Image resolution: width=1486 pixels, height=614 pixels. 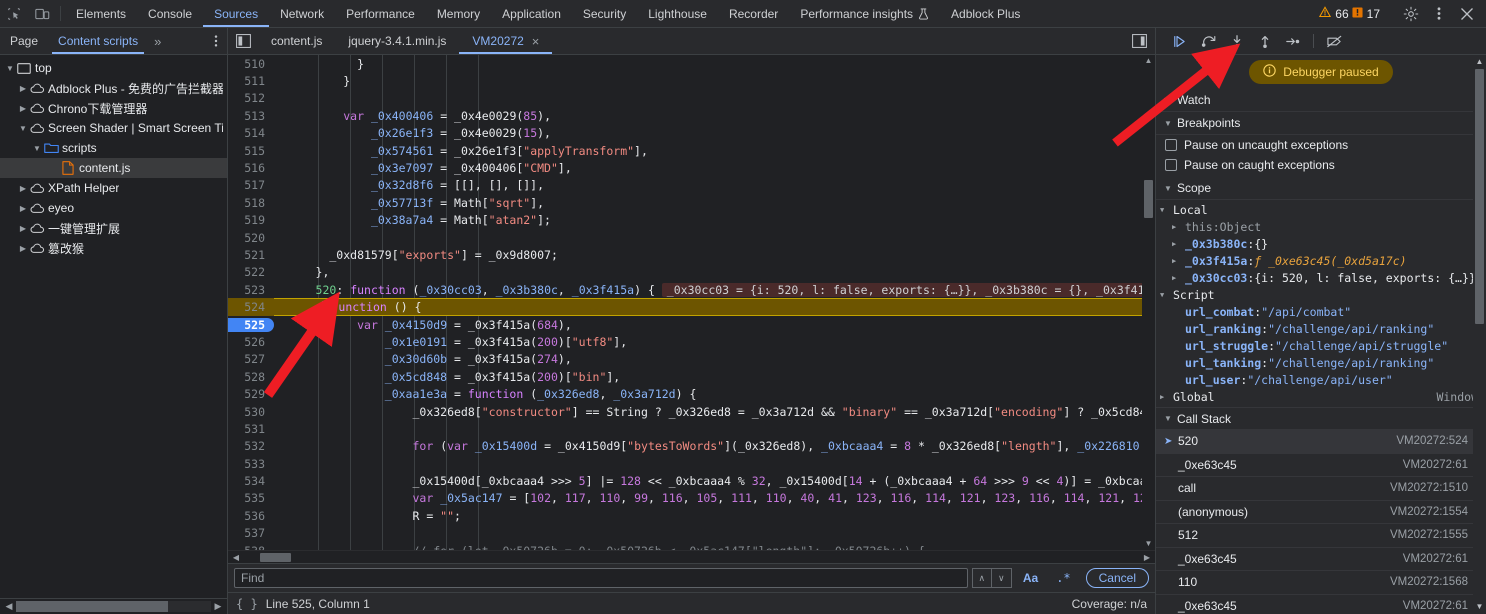 I want to click on line-content: _0x574561 = _0x26e1f3["applyTransform"],, so click(x=714, y=151).